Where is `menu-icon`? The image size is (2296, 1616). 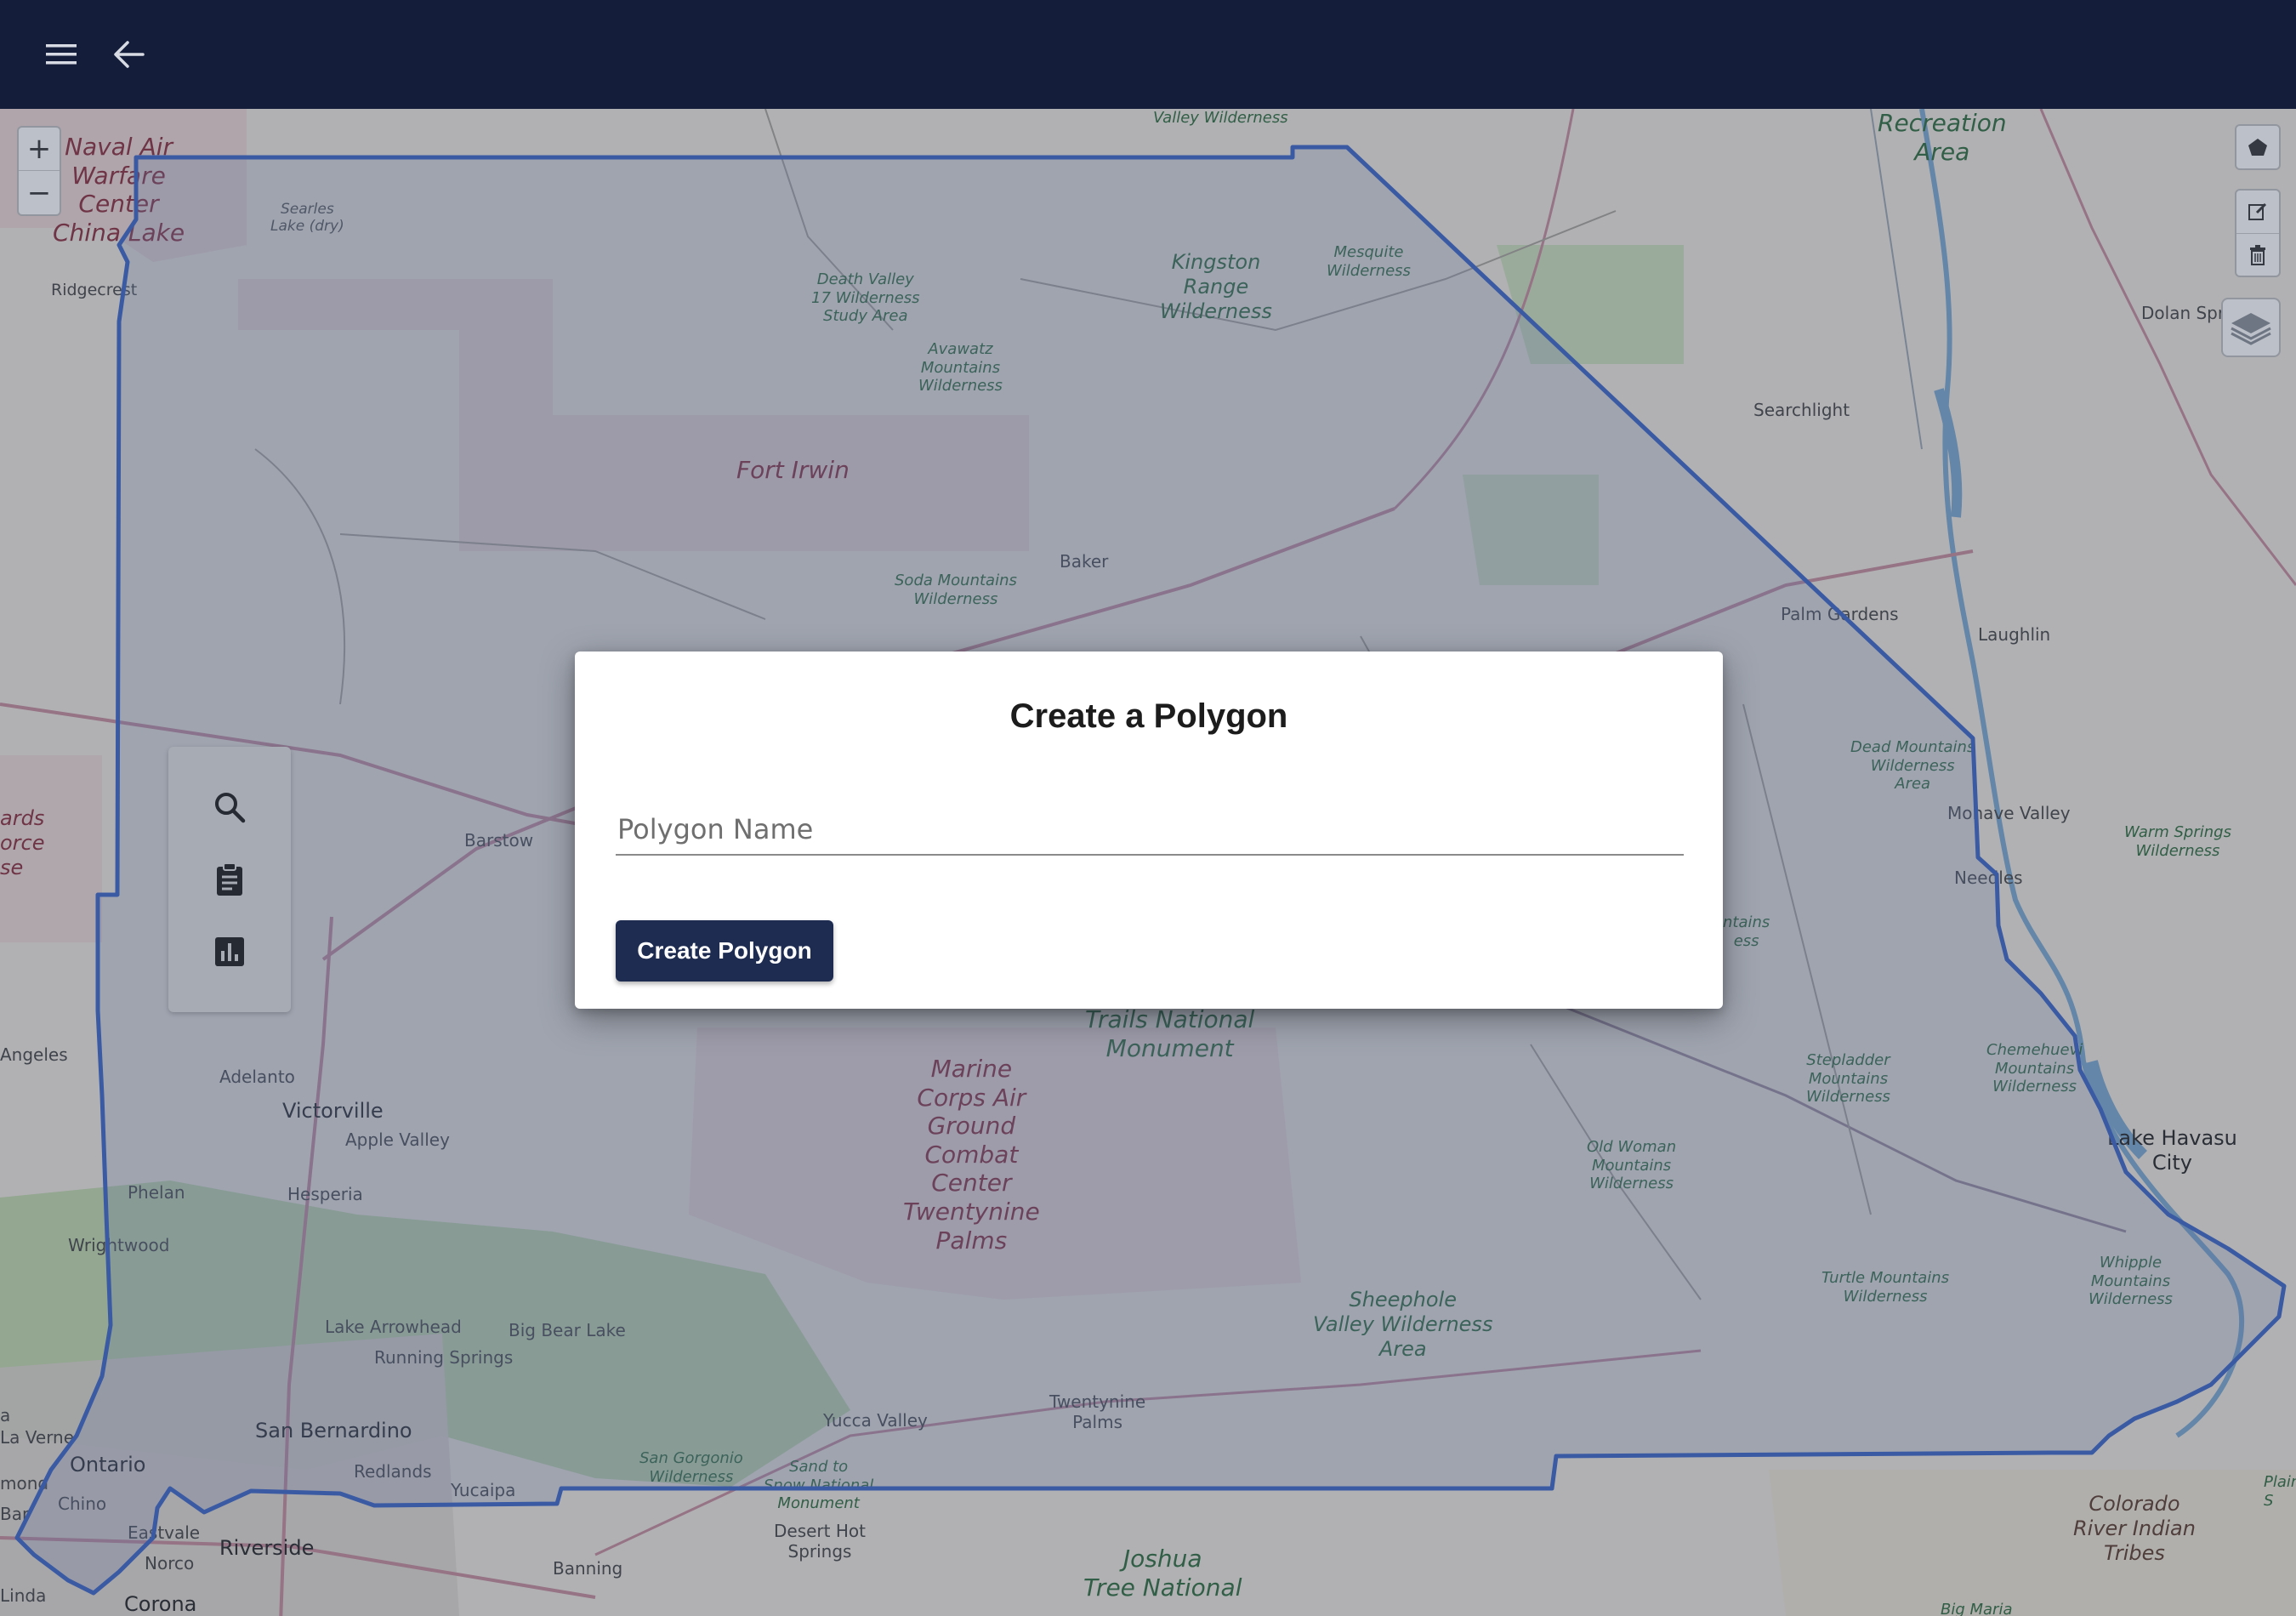 menu-icon is located at coordinates (61, 54).